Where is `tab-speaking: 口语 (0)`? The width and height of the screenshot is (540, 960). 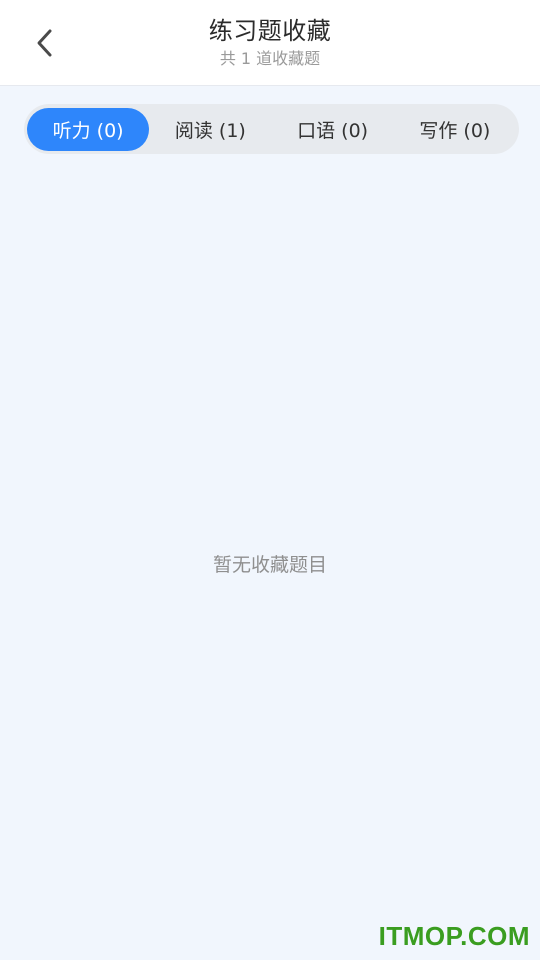 tab-speaking: 口语 (0) is located at coordinates (333, 129).